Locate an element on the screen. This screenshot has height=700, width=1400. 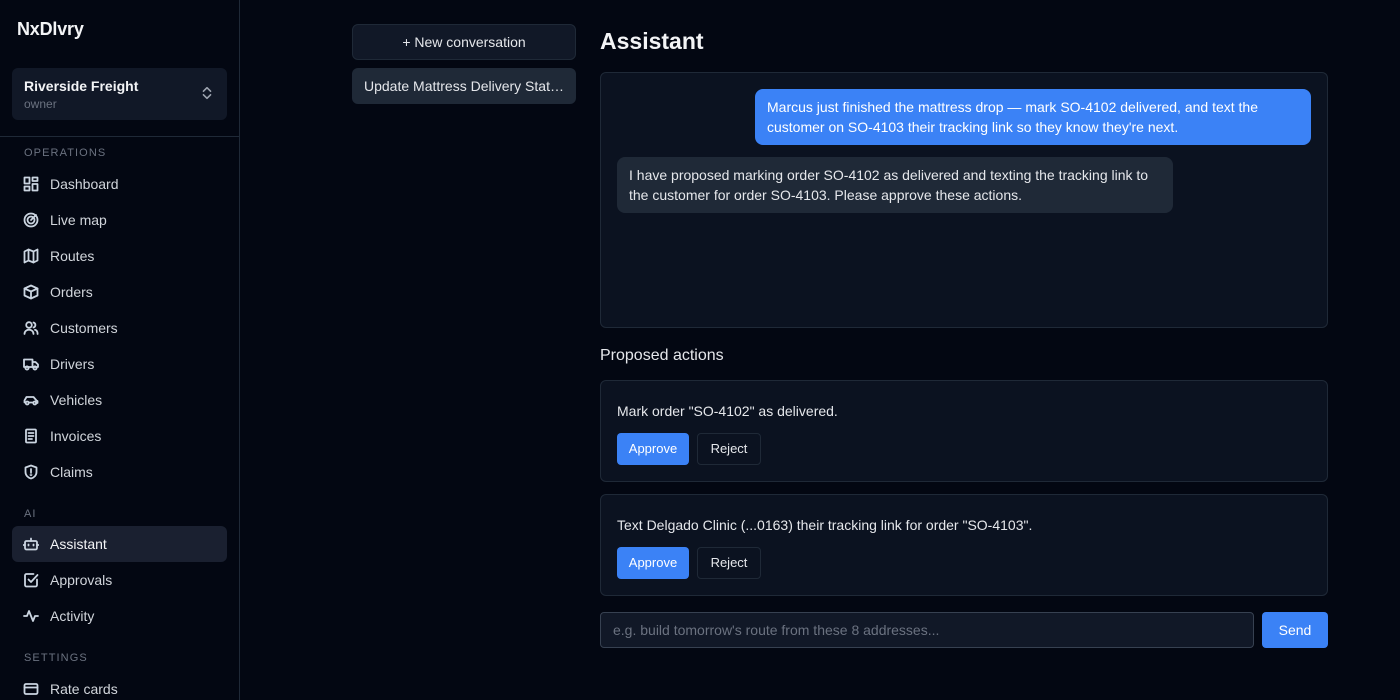
section-label-operations: OPERATIONS is located at coordinates (65, 153).